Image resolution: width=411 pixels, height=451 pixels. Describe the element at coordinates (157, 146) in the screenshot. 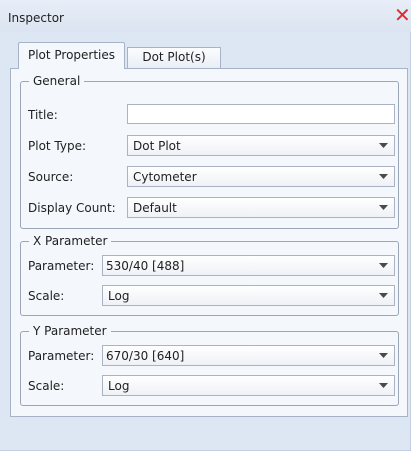

I see `plot-type-value: Dot Plot` at that location.